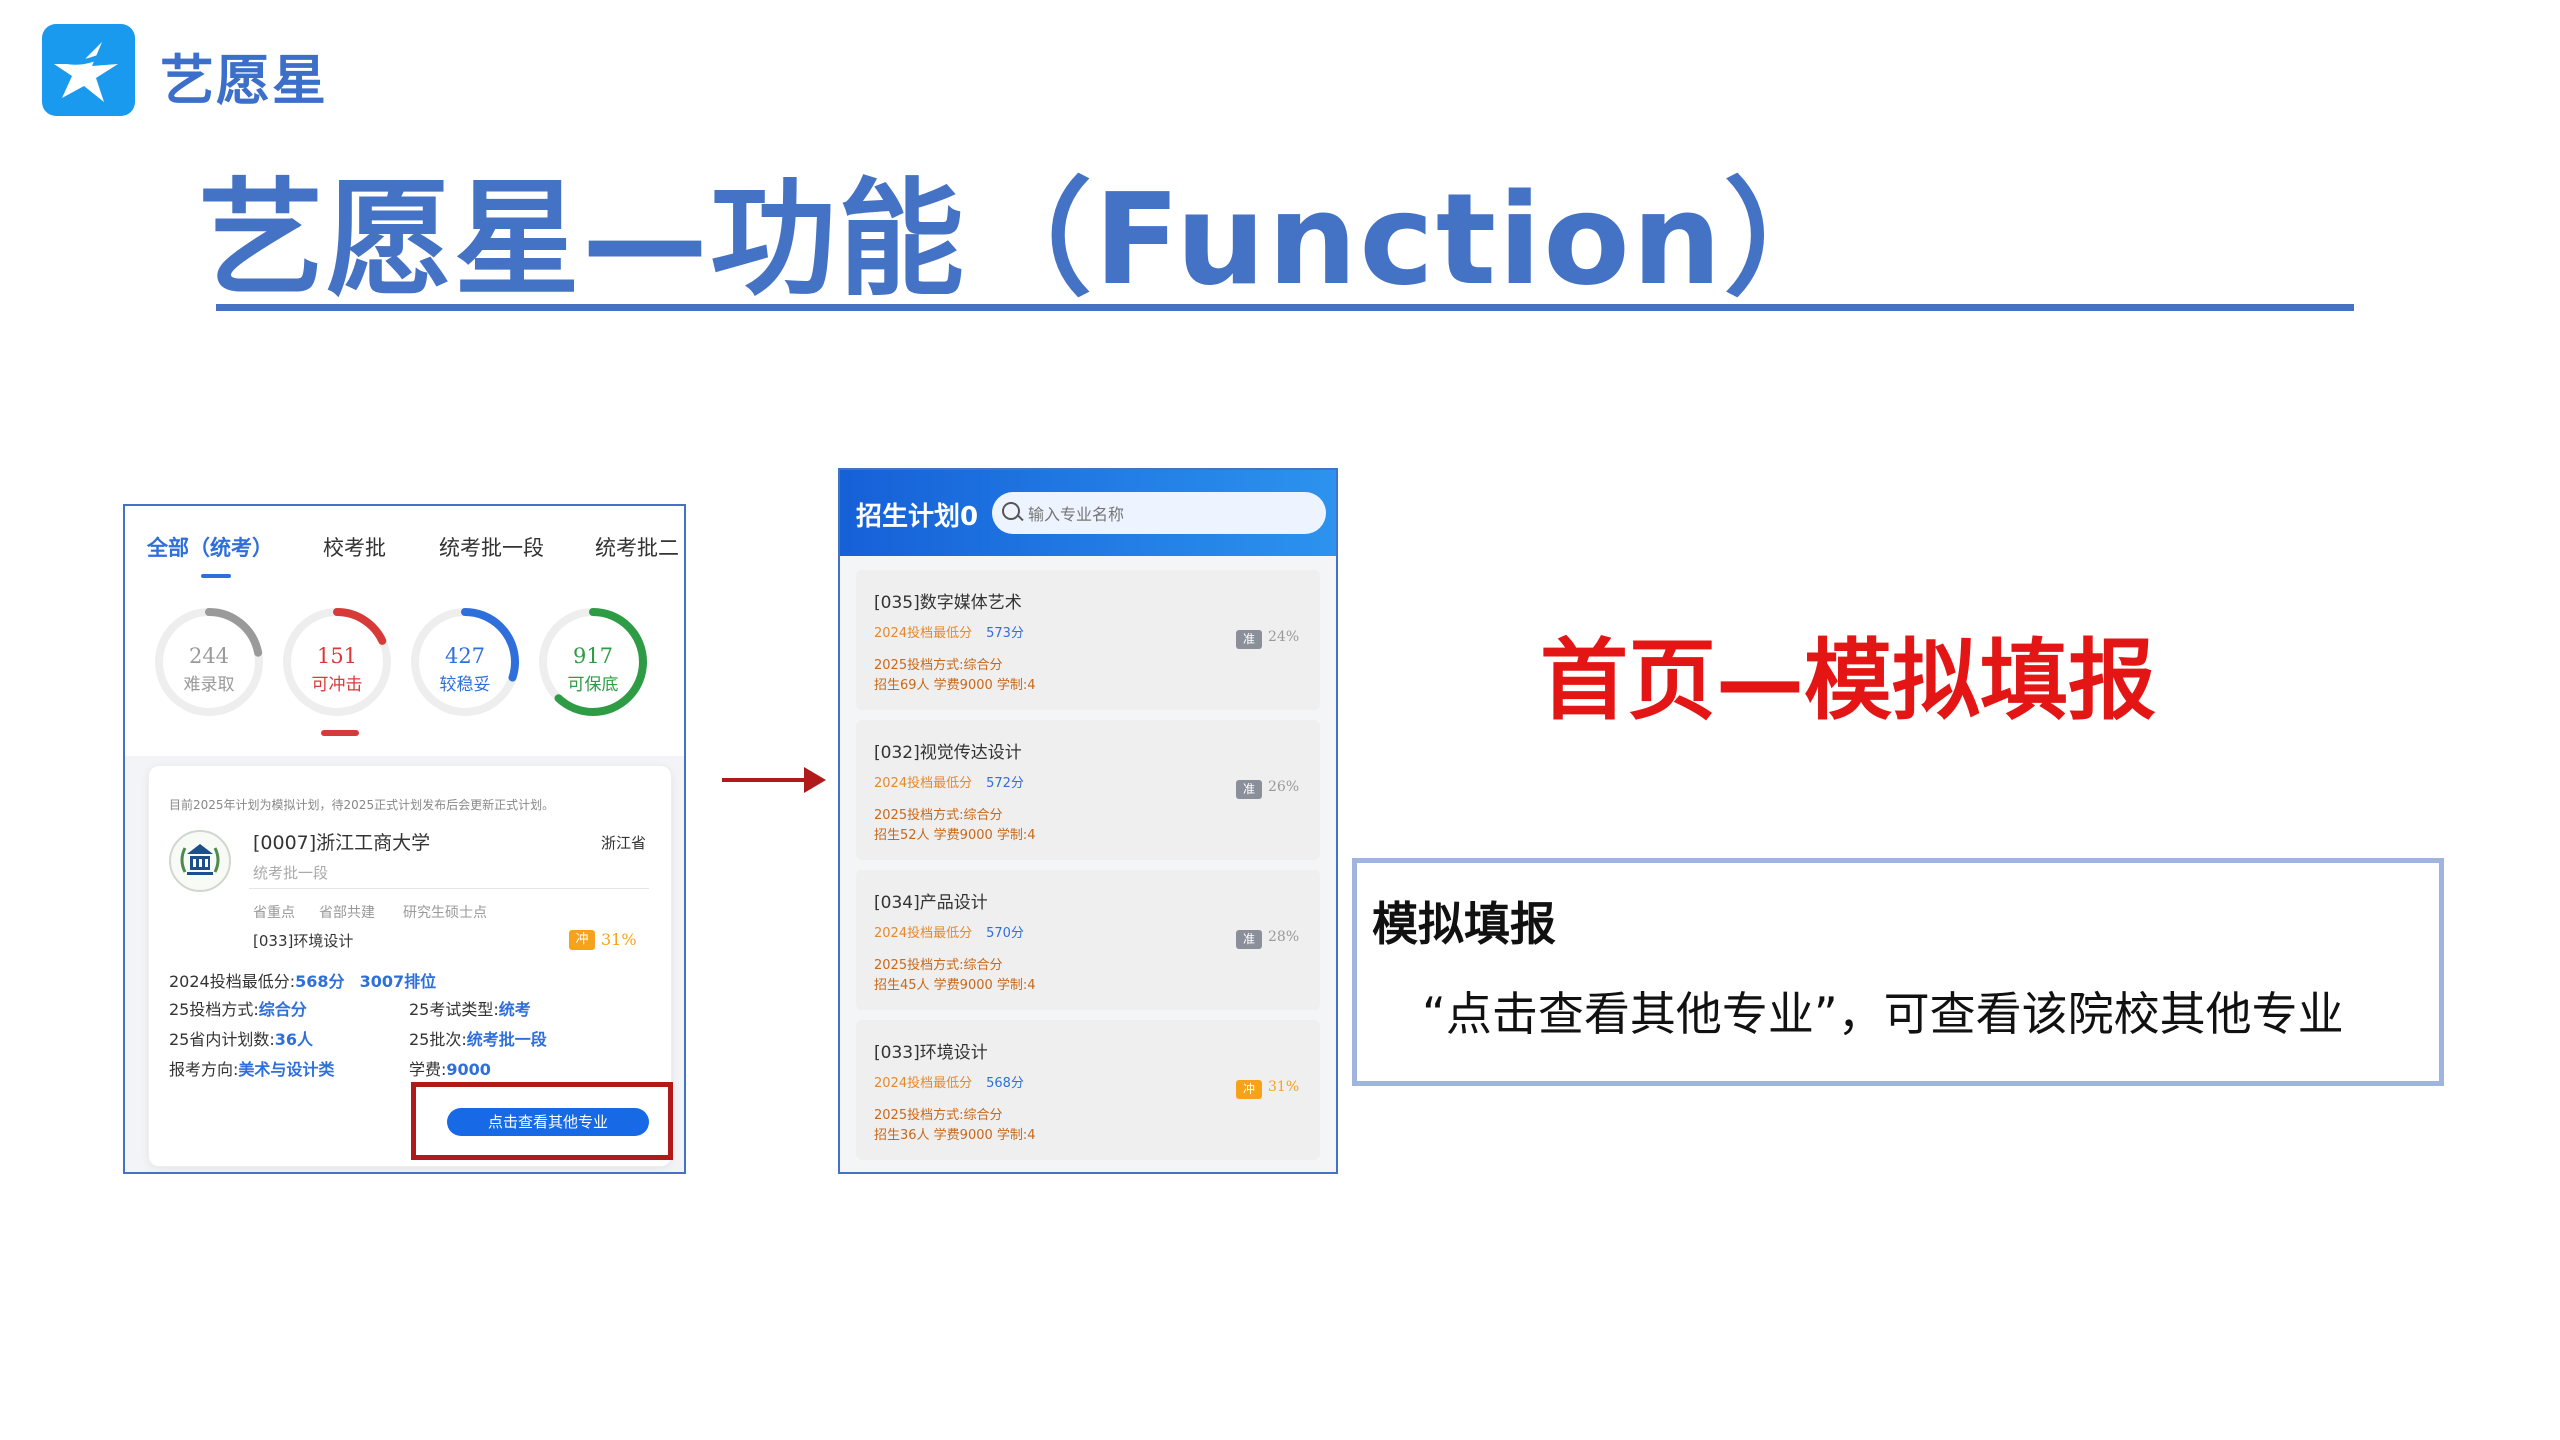 The image size is (2560, 1440). I want to click on min-score-value: 570分, so click(1005, 933).